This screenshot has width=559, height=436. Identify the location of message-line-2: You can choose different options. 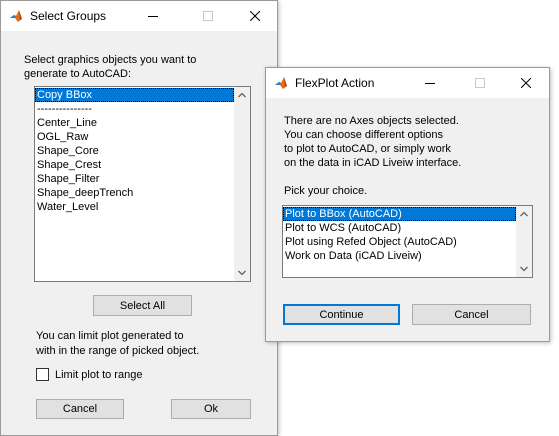
(364, 135).